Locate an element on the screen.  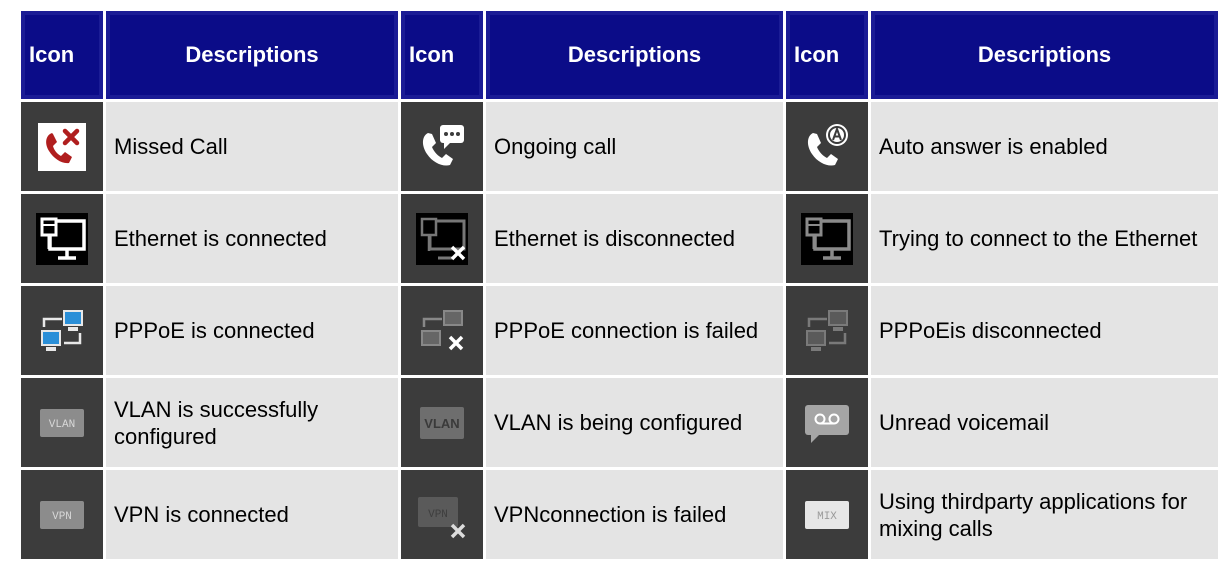
description-cell: VPN is connected is located at coordinates (252, 514).